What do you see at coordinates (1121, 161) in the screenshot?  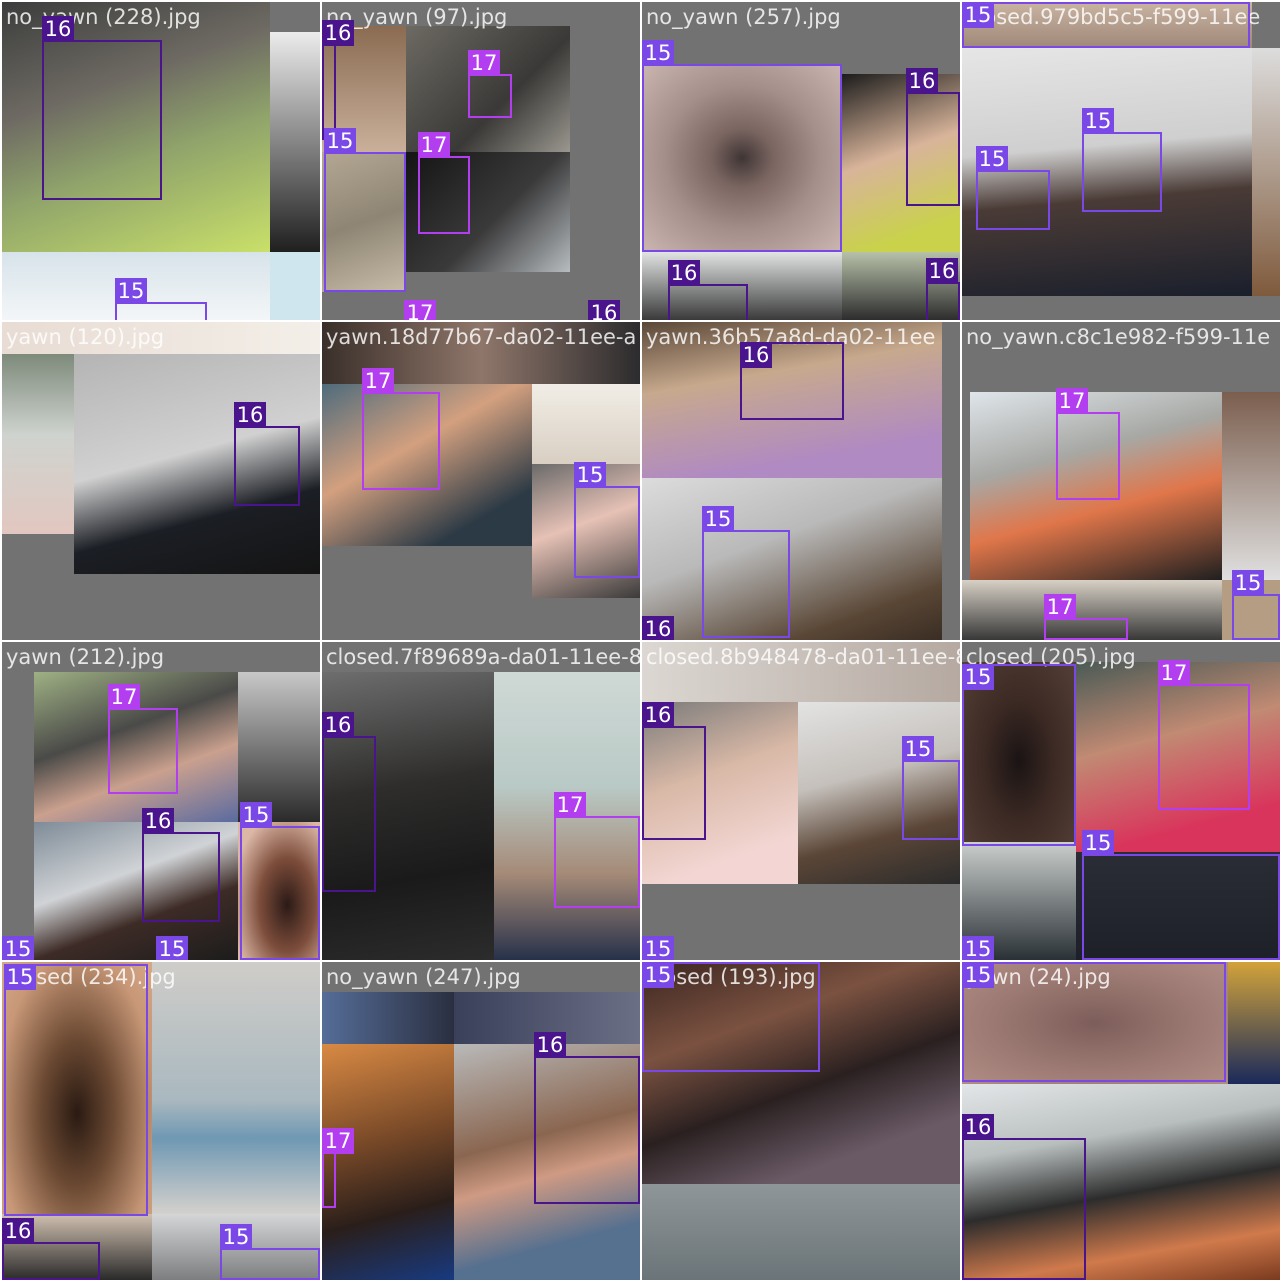 I see `mosaic-tile: closed.979bd5c5-f599-11ee 15 15 15` at bounding box center [1121, 161].